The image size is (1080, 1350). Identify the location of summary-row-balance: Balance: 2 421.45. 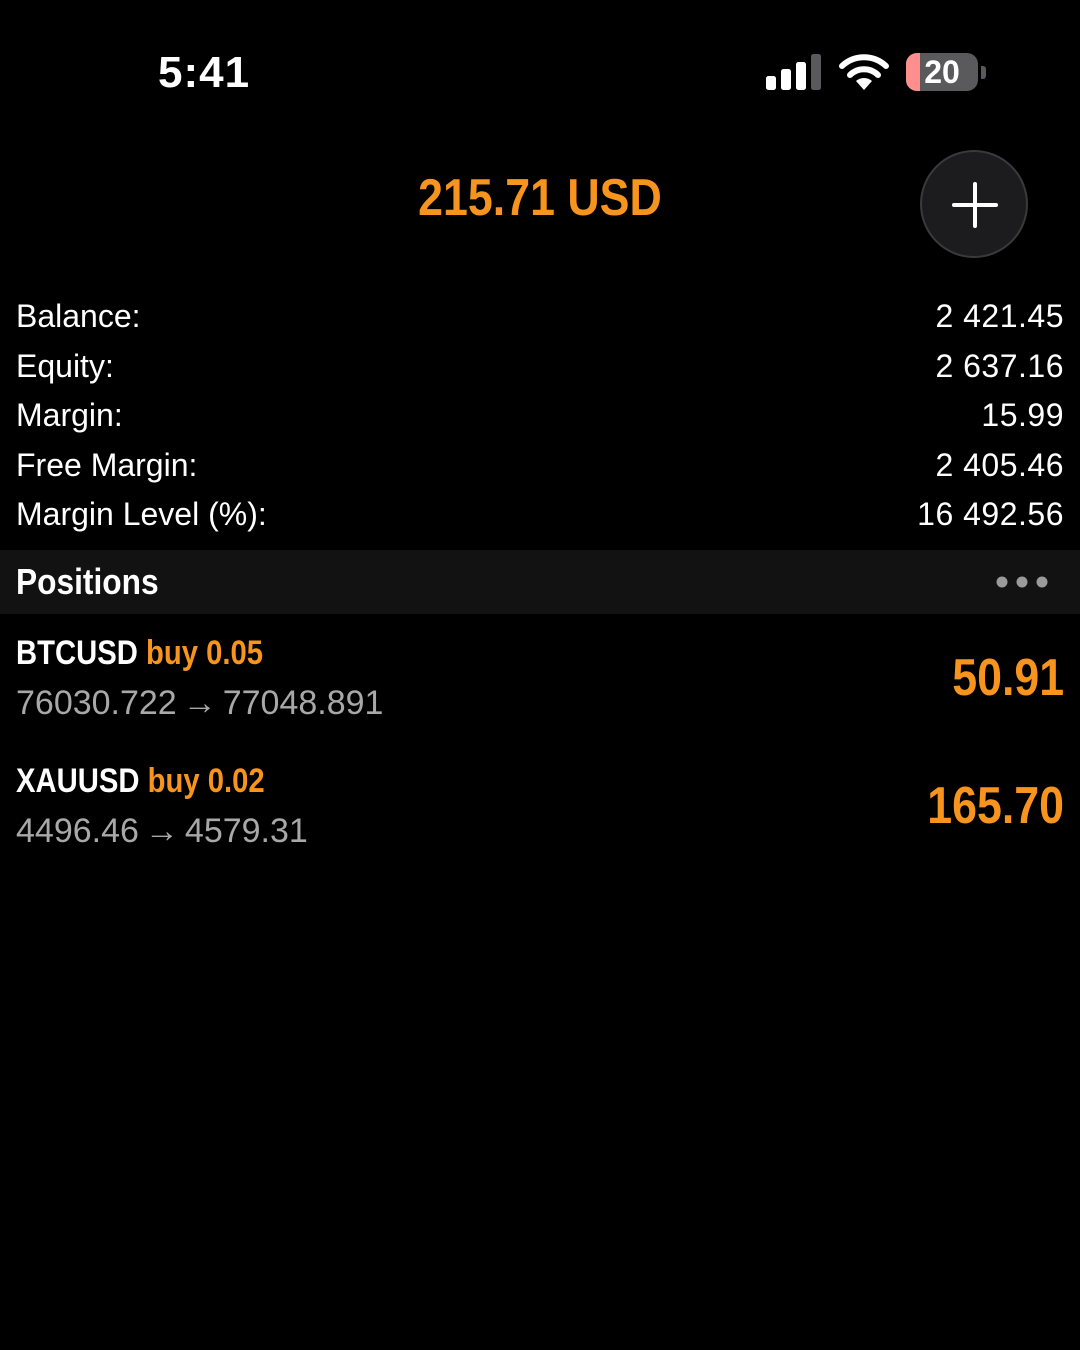
(540, 319).